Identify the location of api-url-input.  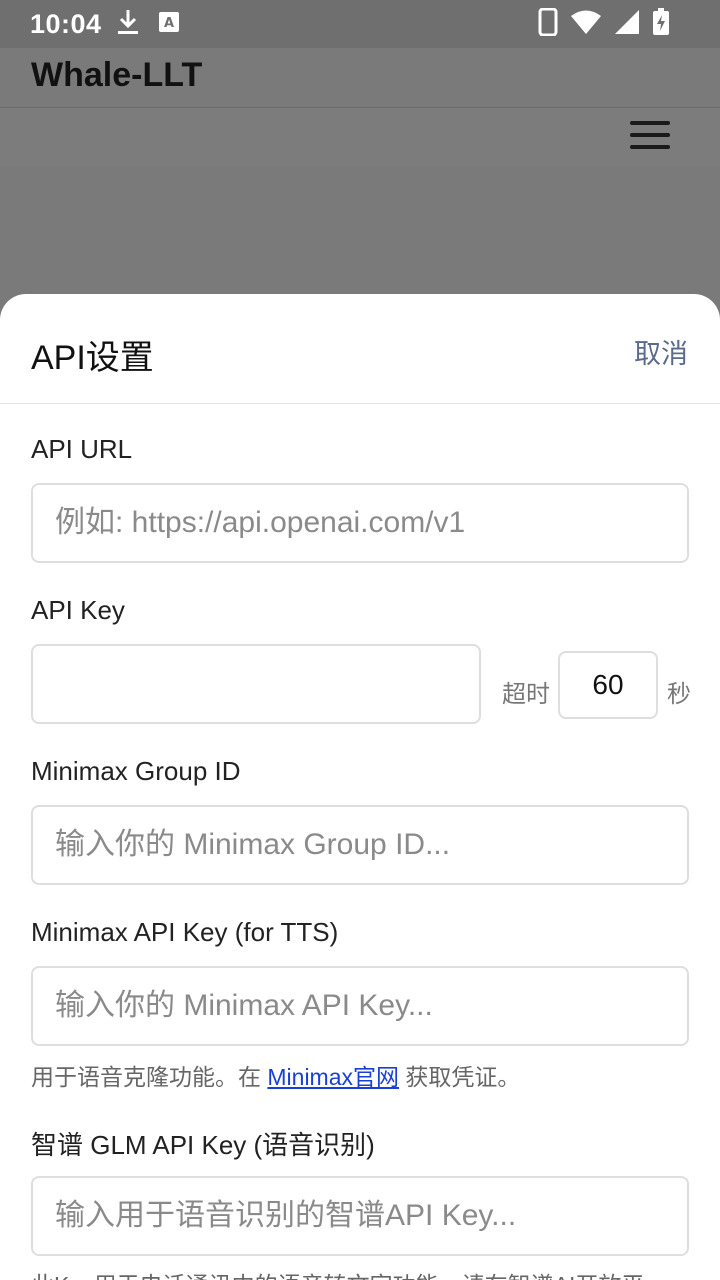
(360, 523).